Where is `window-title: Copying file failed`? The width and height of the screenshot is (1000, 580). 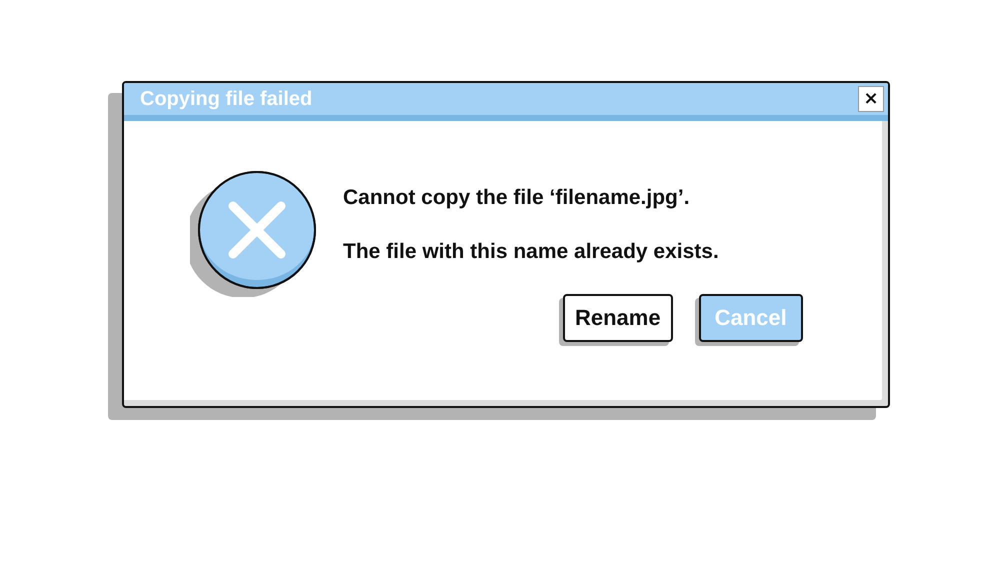
window-title: Copying file failed is located at coordinates (226, 99).